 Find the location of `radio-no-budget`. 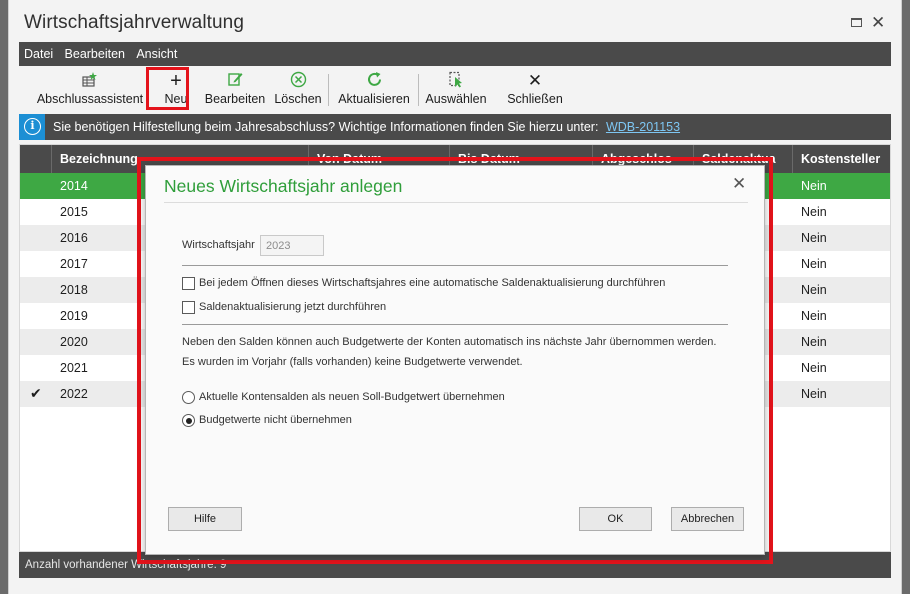

radio-no-budget is located at coordinates (188, 420).